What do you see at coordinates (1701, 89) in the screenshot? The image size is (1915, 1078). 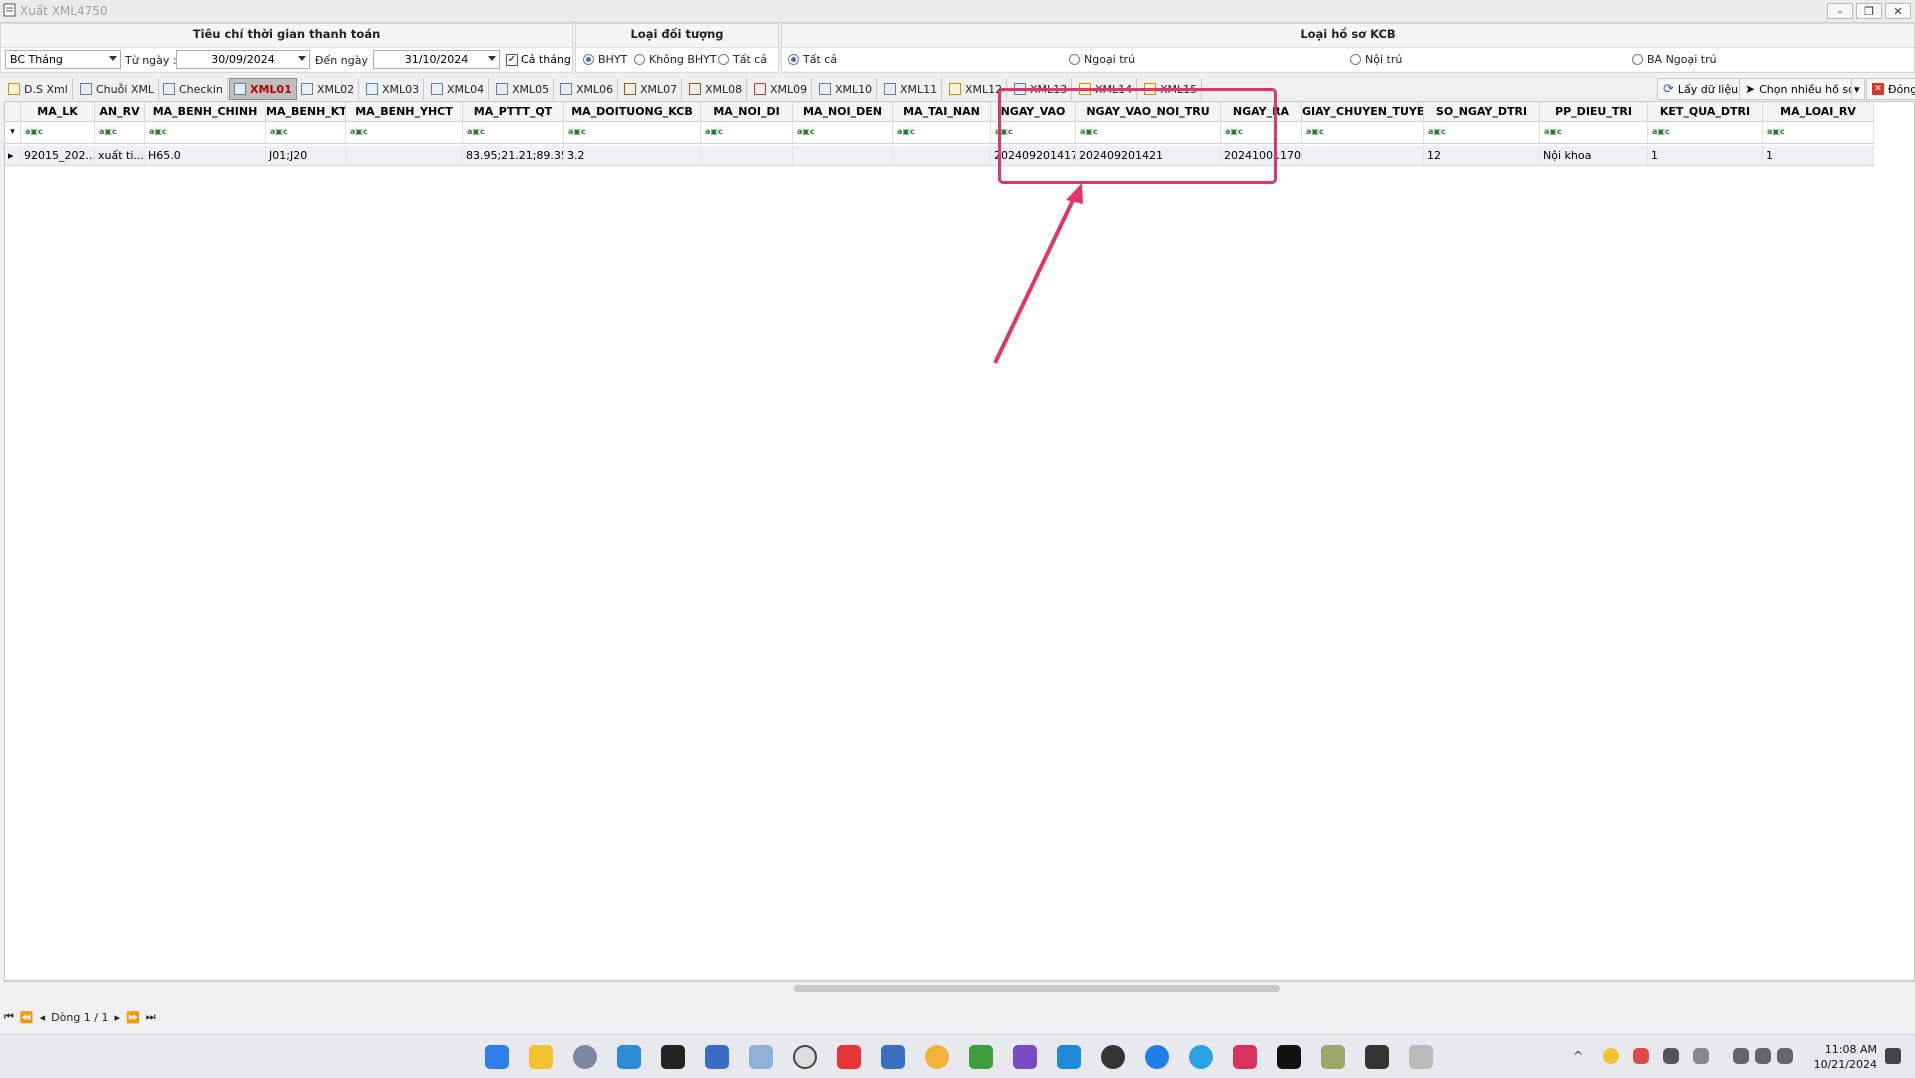 I see `fetch-data-button: ⟳ Lấy dữ liệu` at bounding box center [1701, 89].